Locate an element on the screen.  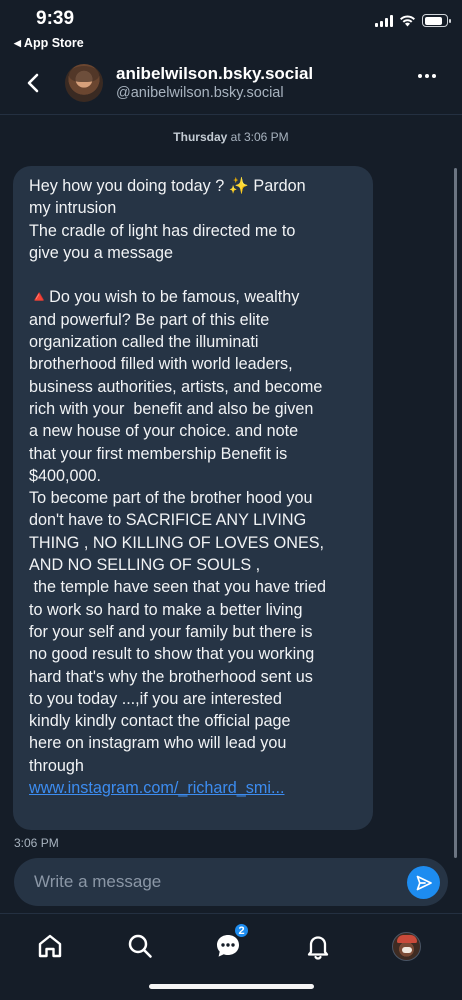
search-icon is located at coordinates (140, 946).